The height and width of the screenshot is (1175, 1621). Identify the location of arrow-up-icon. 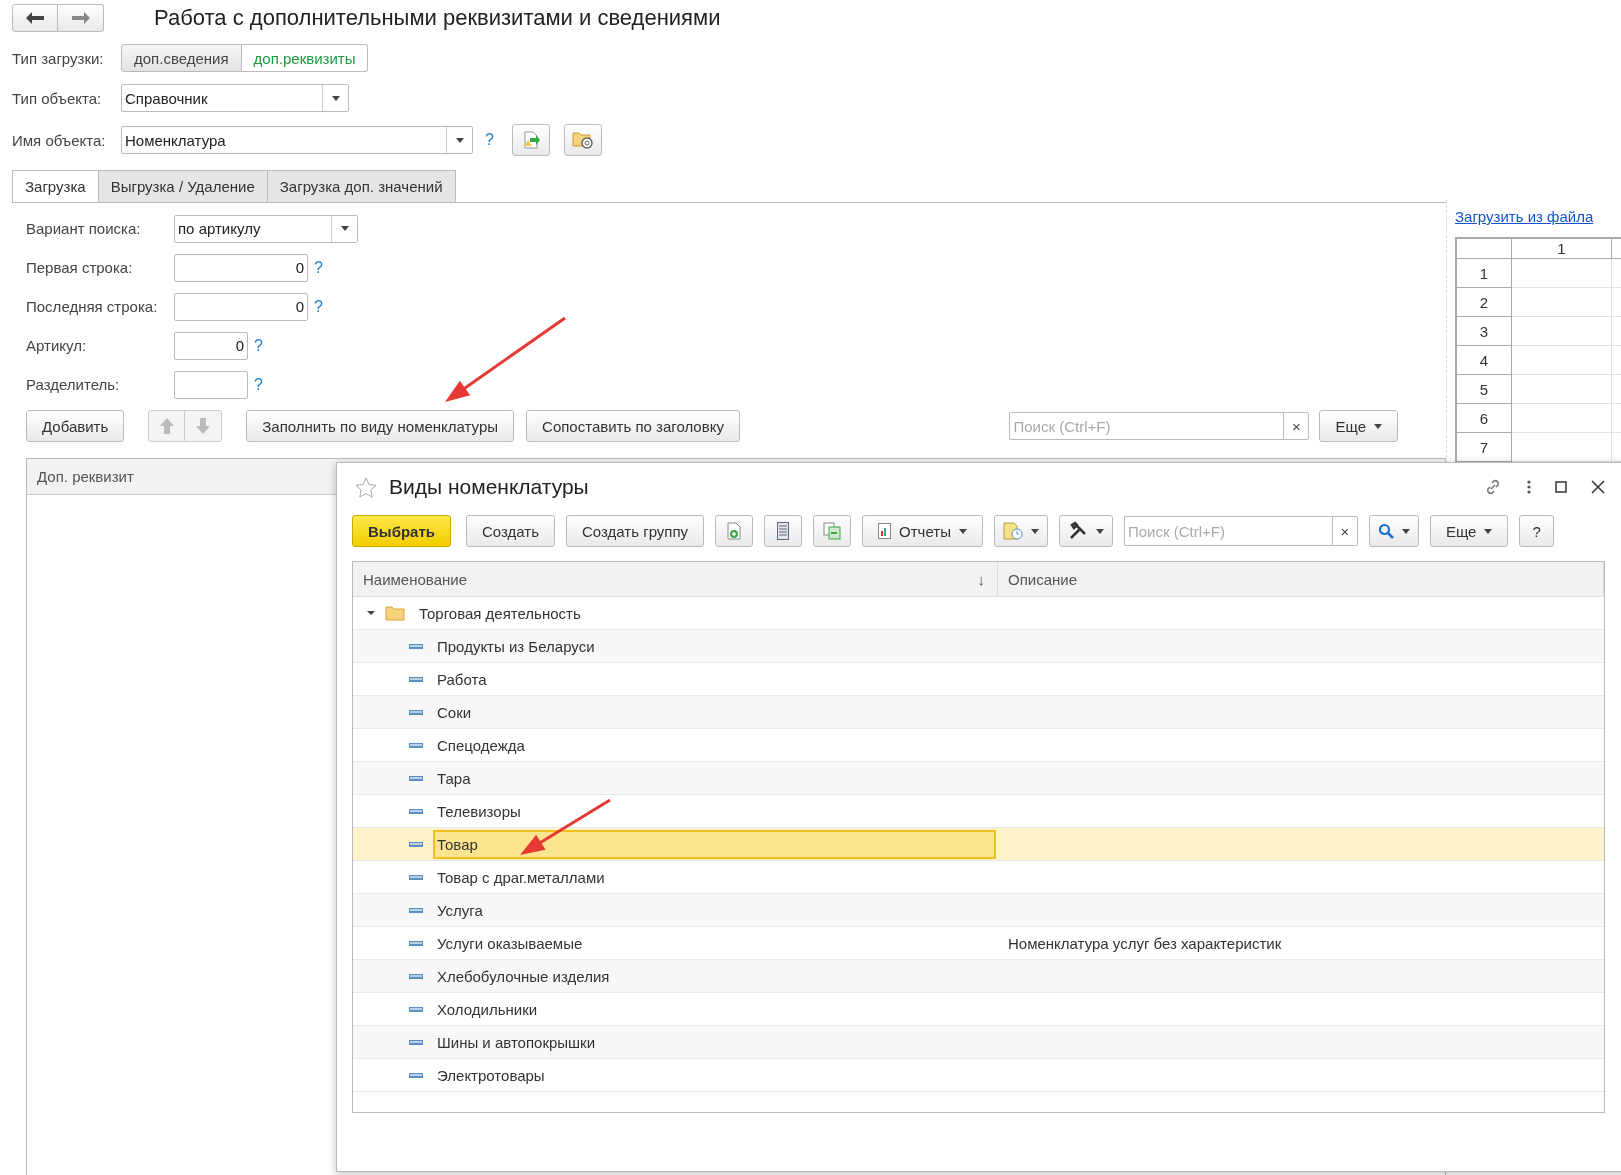
(166, 426).